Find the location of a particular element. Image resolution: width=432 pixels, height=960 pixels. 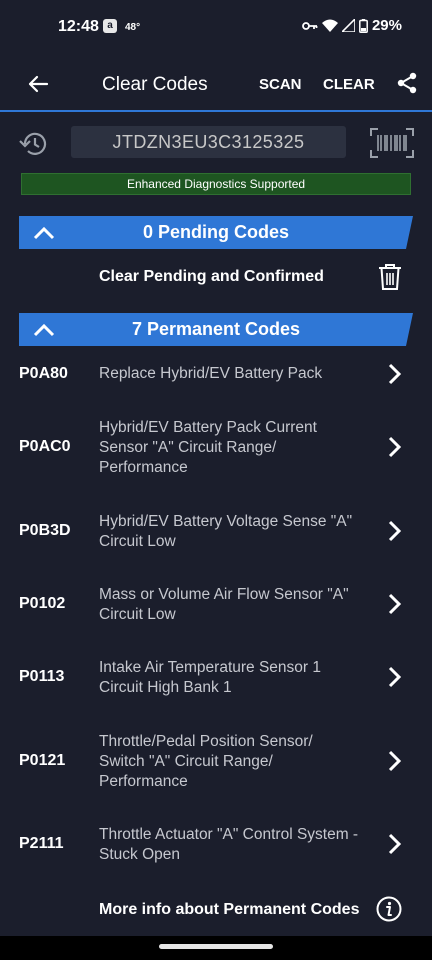

more-info-row: More info about Permanent Codes is located at coordinates (216, 910).